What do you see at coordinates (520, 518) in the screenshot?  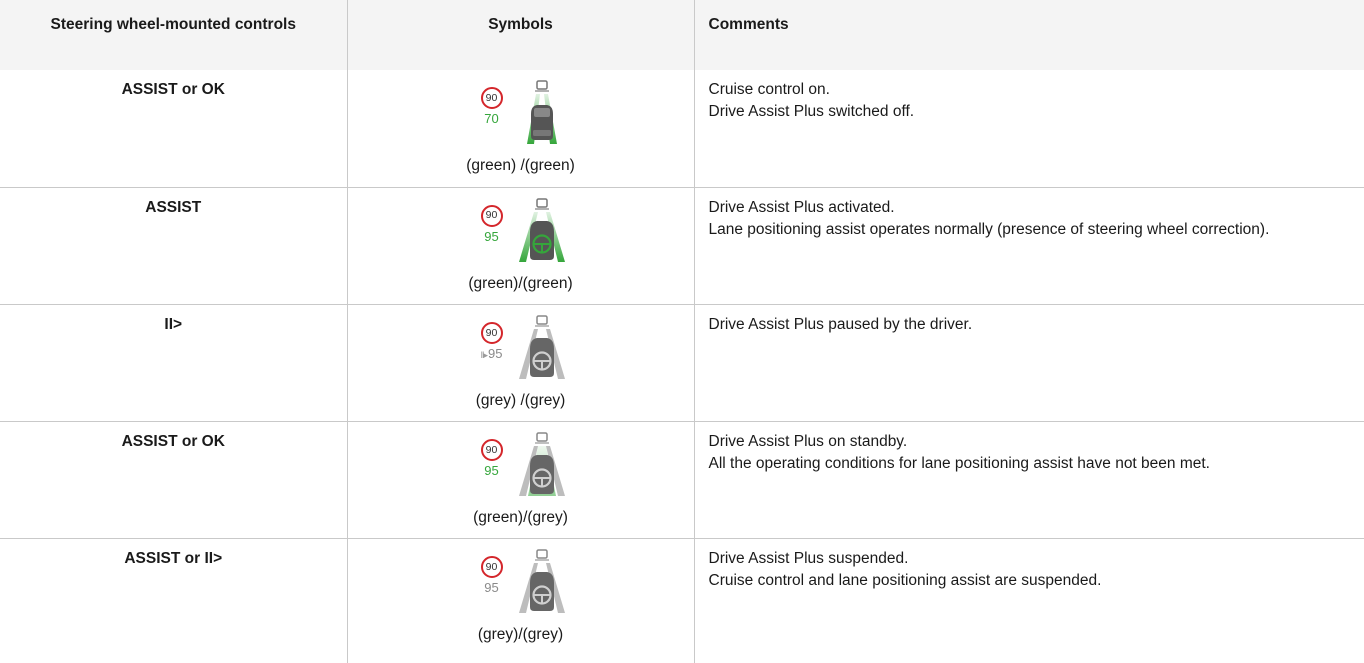 I see `symbol-caption: (green)/(grey)` at bounding box center [520, 518].